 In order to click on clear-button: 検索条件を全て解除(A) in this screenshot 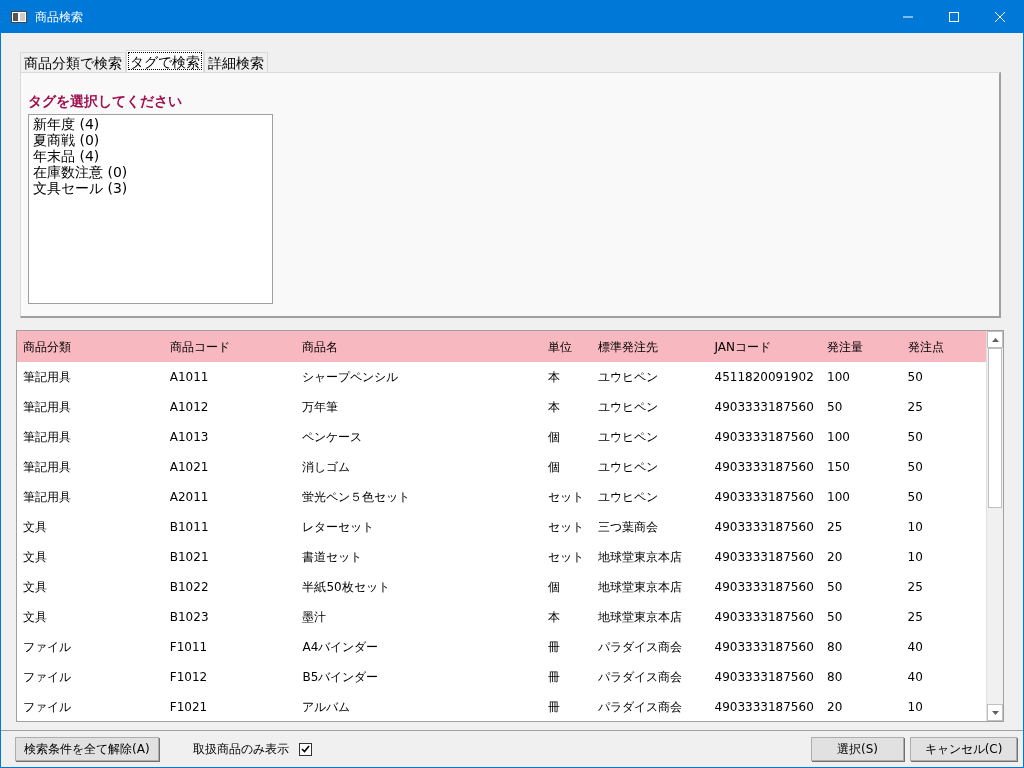, I will do `click(87, 749)`.